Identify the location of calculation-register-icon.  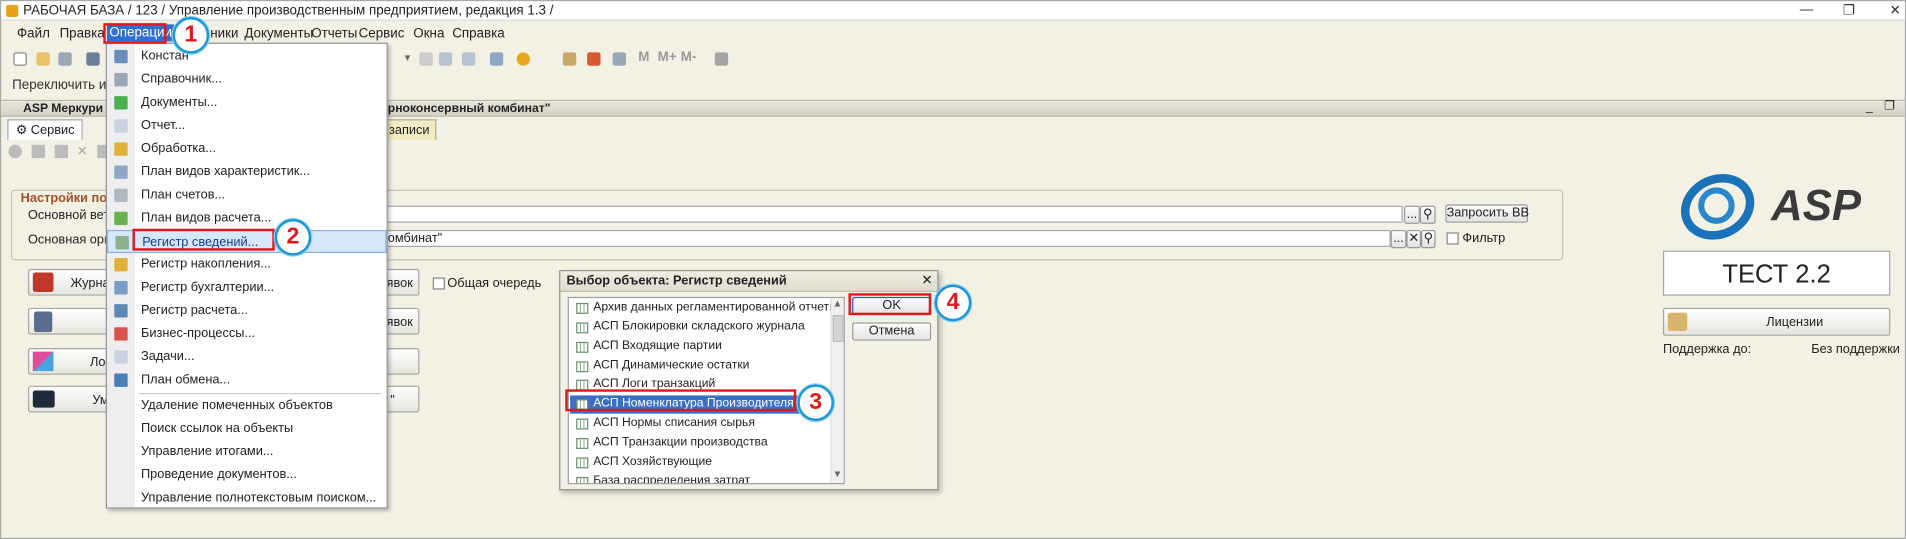
(121, 311).